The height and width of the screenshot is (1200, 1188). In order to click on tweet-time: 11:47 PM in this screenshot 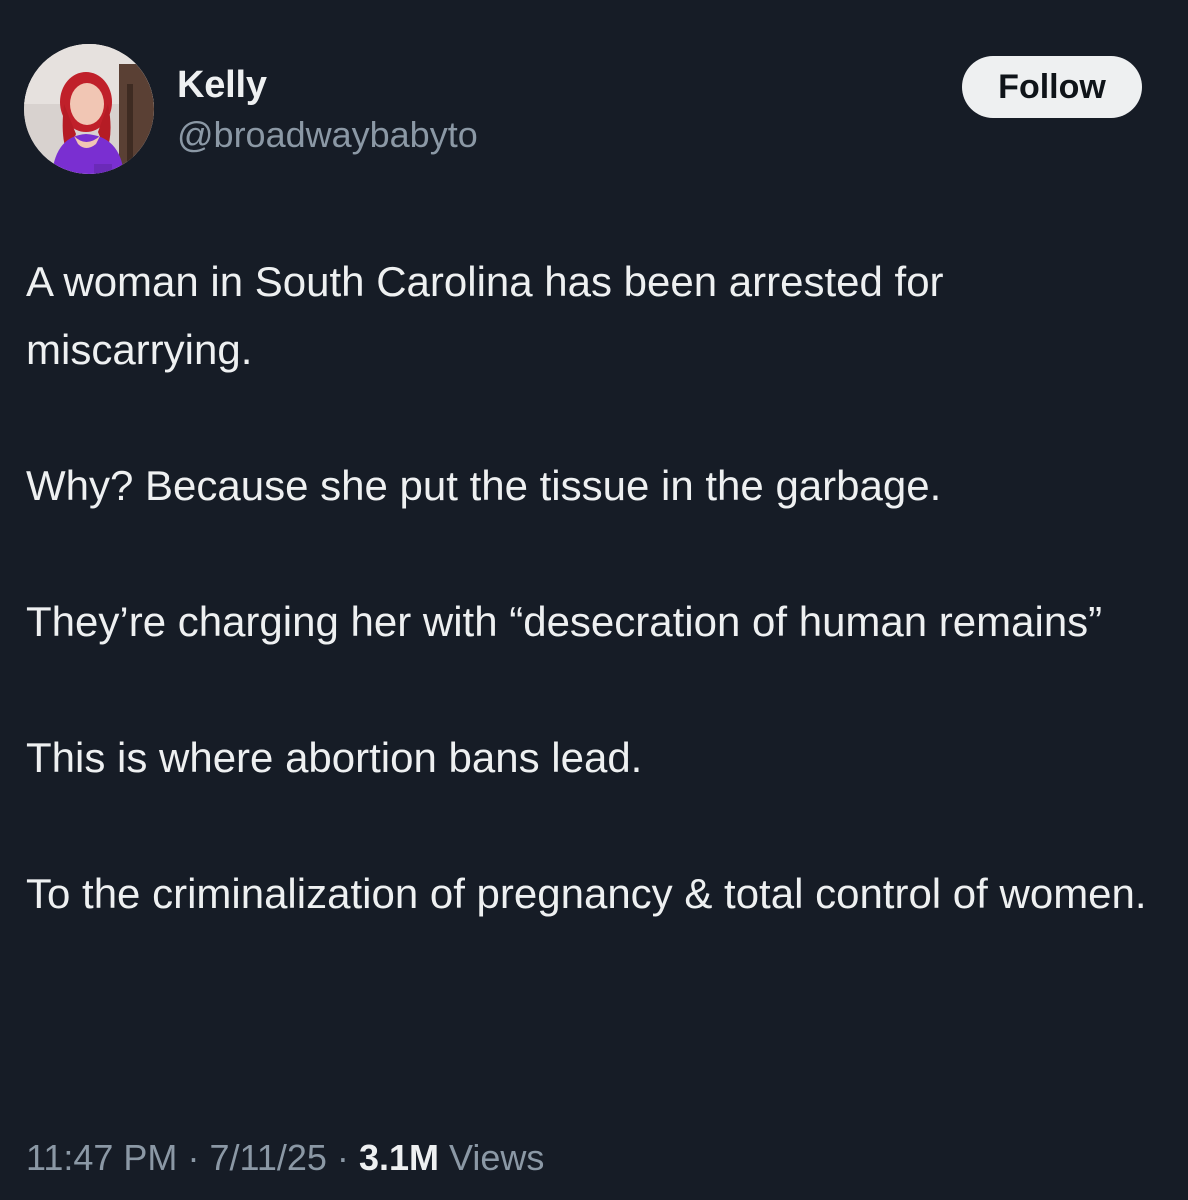, I will do `click(101, 1157)`.